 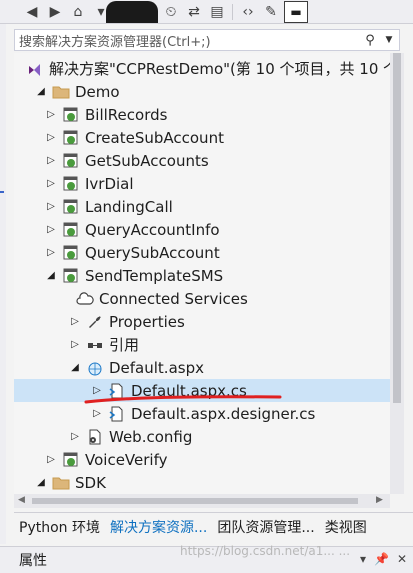 What do you see at coordinates (173, 298) in the screenshot?
I see `tree-item-label: Connected Services` at bounding box center [173, 298].